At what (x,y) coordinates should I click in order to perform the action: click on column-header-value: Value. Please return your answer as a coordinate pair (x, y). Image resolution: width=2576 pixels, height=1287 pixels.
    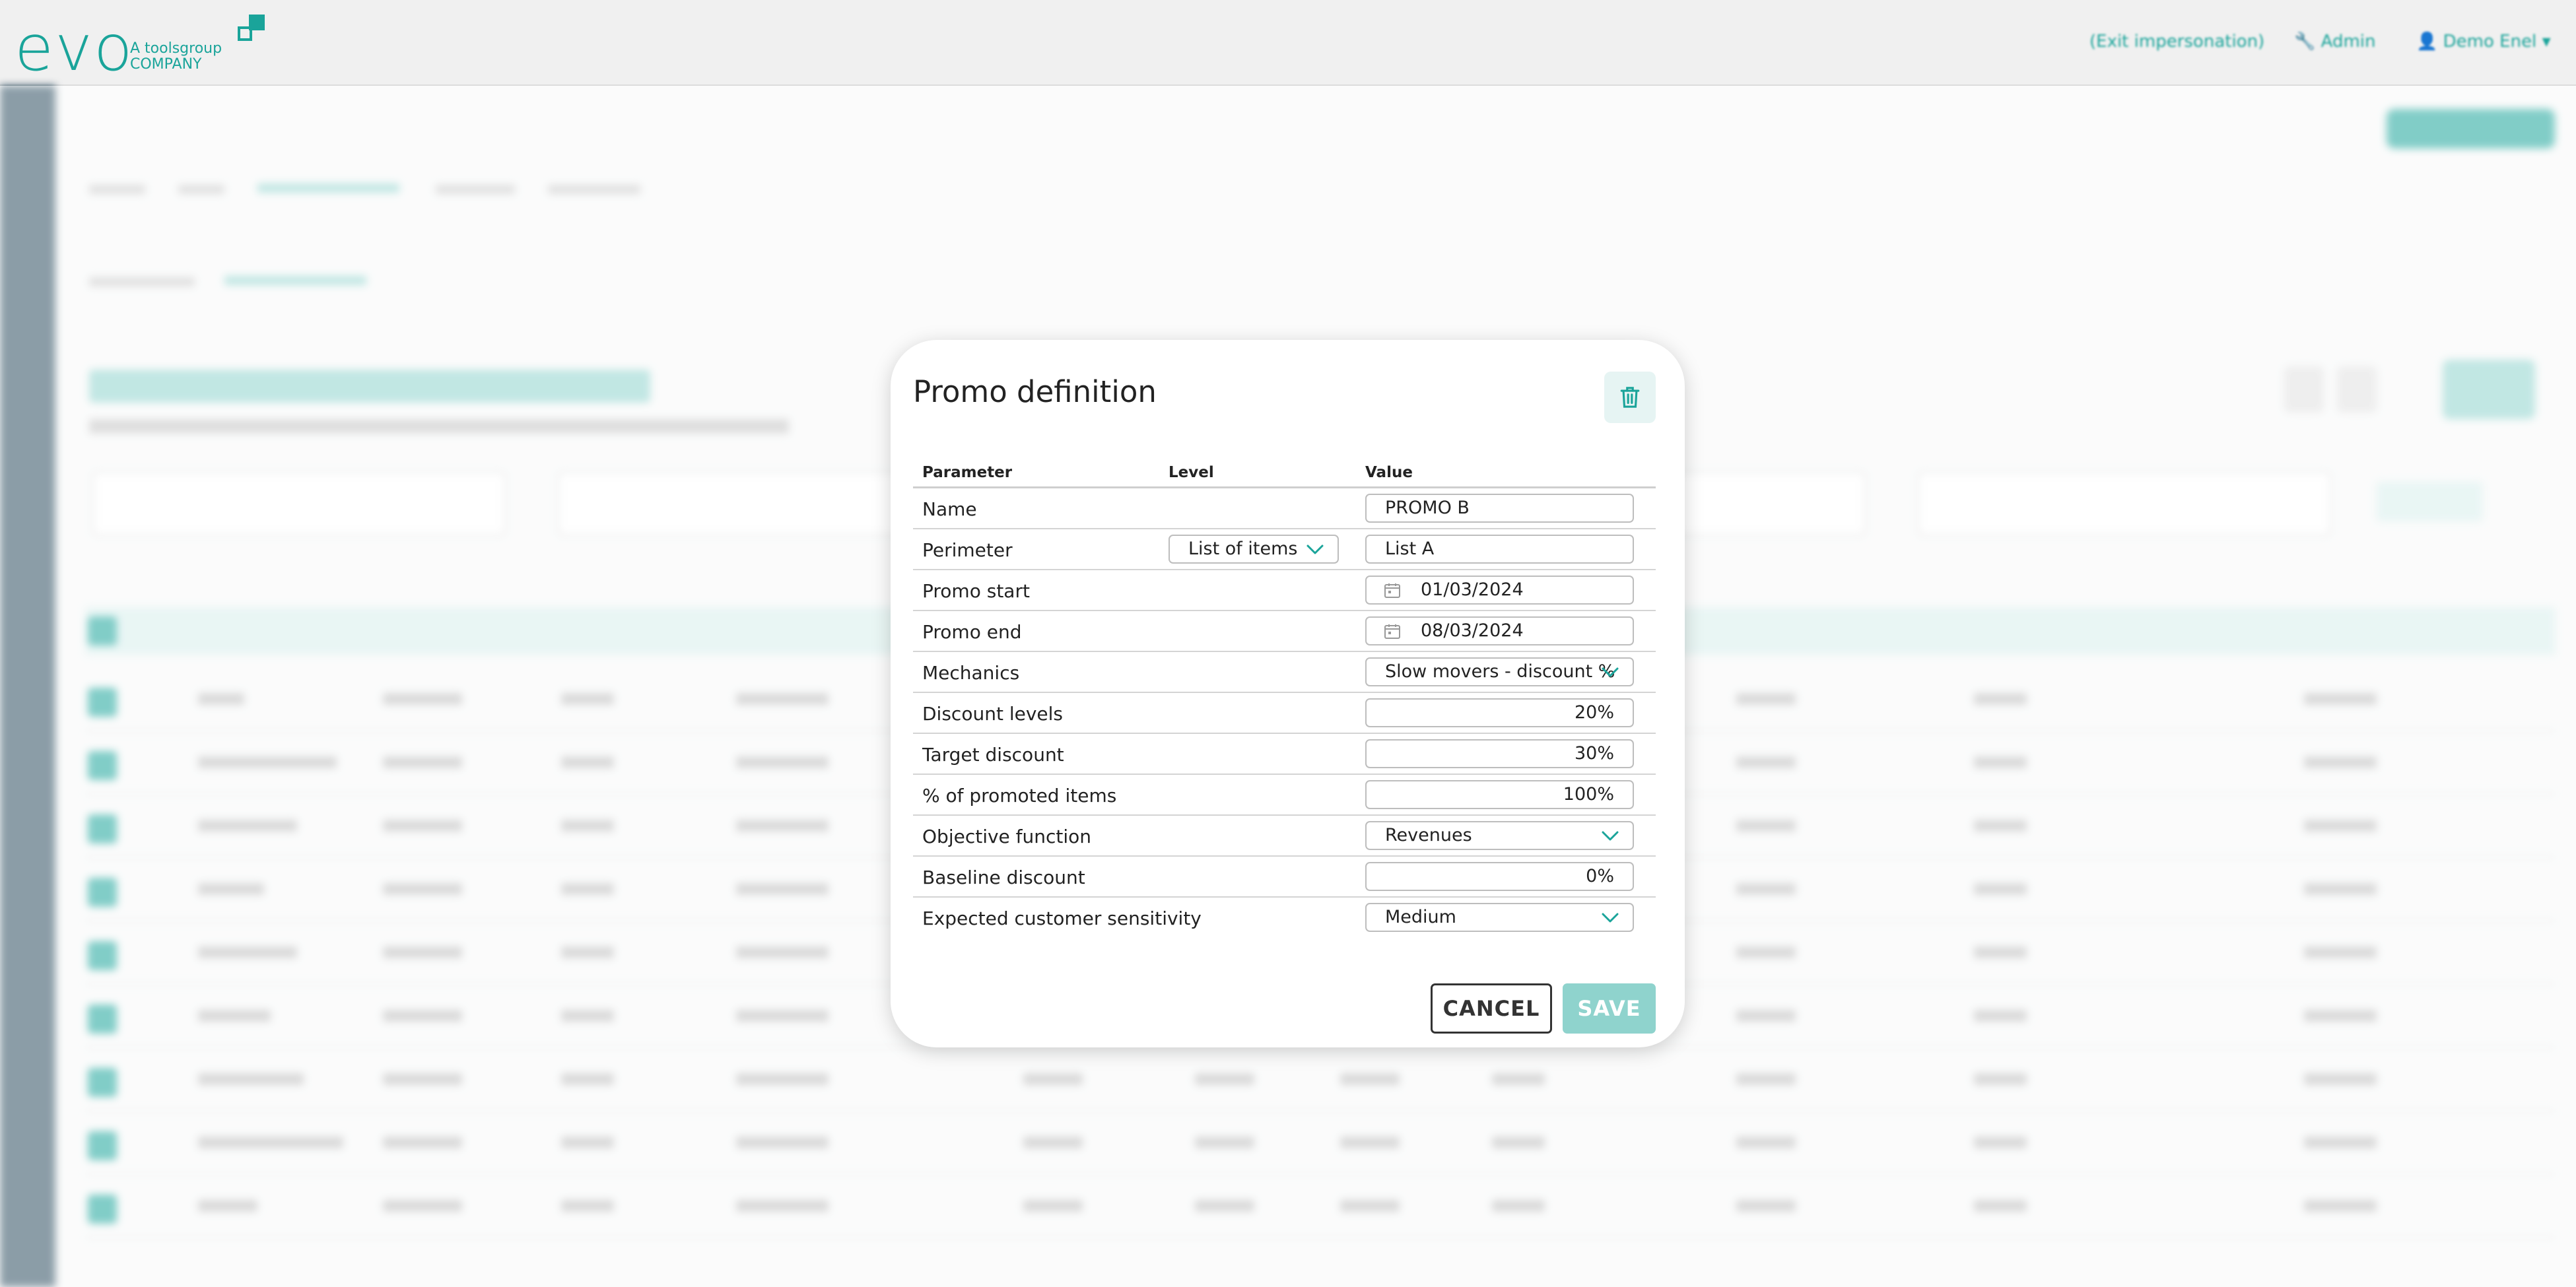
    Looking at the image, I should click on (1389, 472).